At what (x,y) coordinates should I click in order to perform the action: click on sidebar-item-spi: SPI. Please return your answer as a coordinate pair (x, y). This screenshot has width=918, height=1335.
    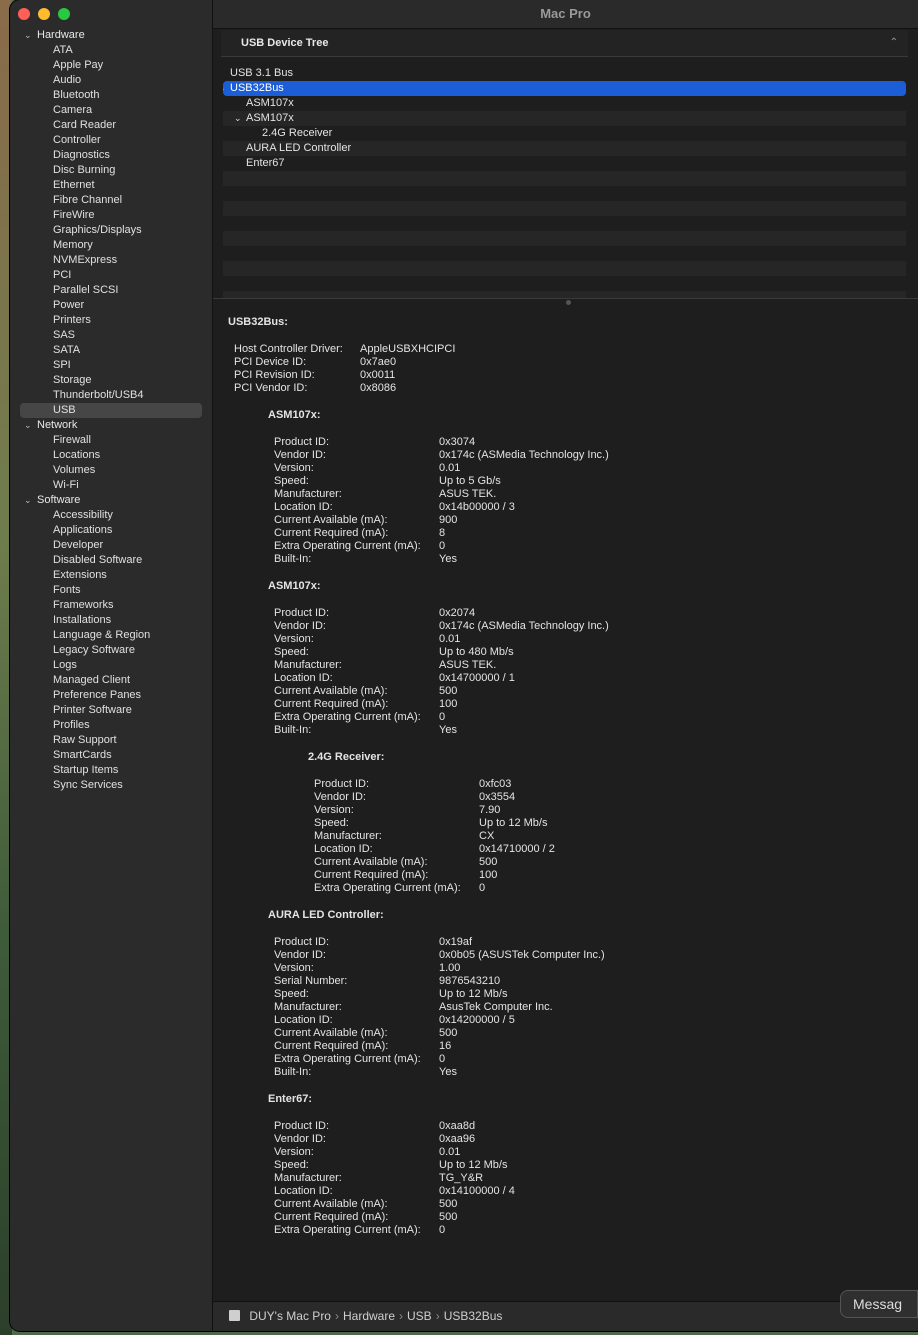
    Looking at the image, I should click on (111, 365).